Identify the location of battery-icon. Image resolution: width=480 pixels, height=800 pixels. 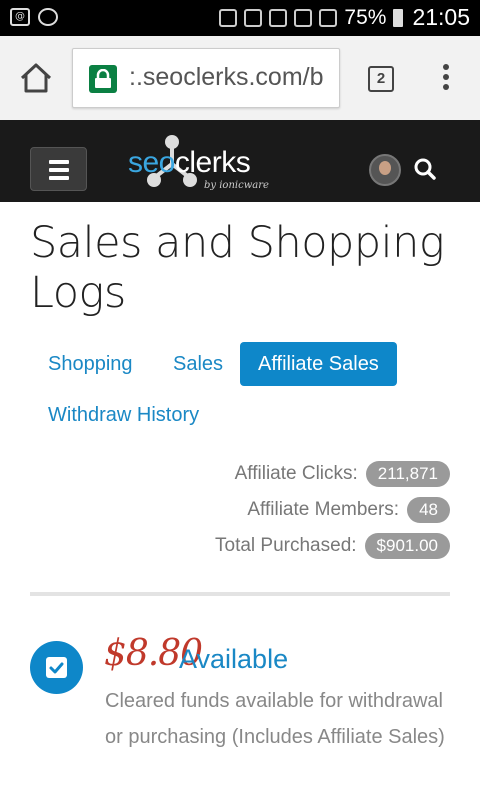
(398, 17).